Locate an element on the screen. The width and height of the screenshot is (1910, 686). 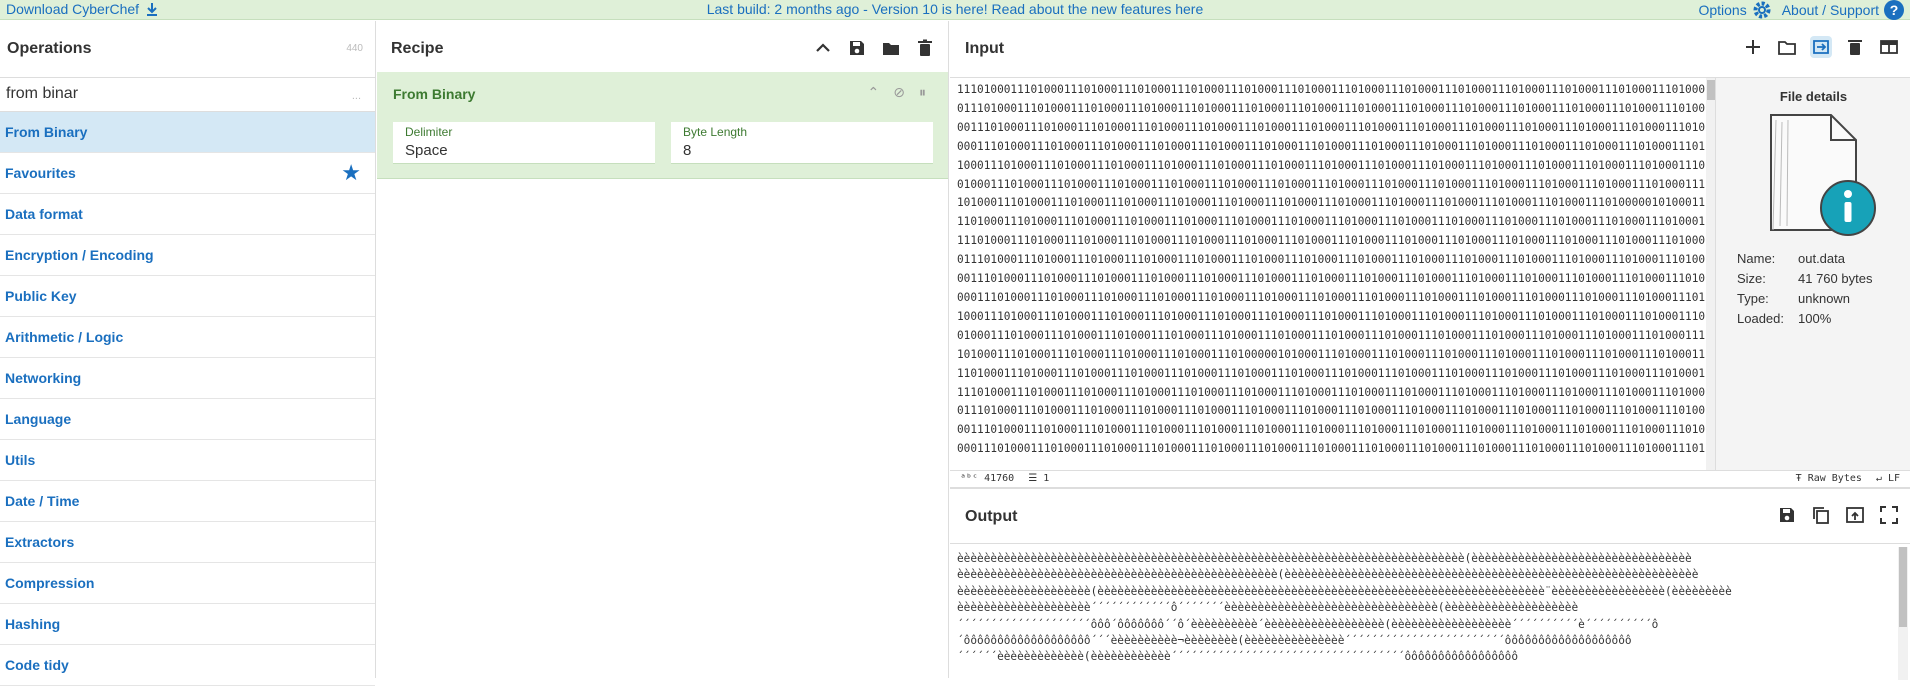
recipe-header: Recipe is located at coordinates (662, 49).